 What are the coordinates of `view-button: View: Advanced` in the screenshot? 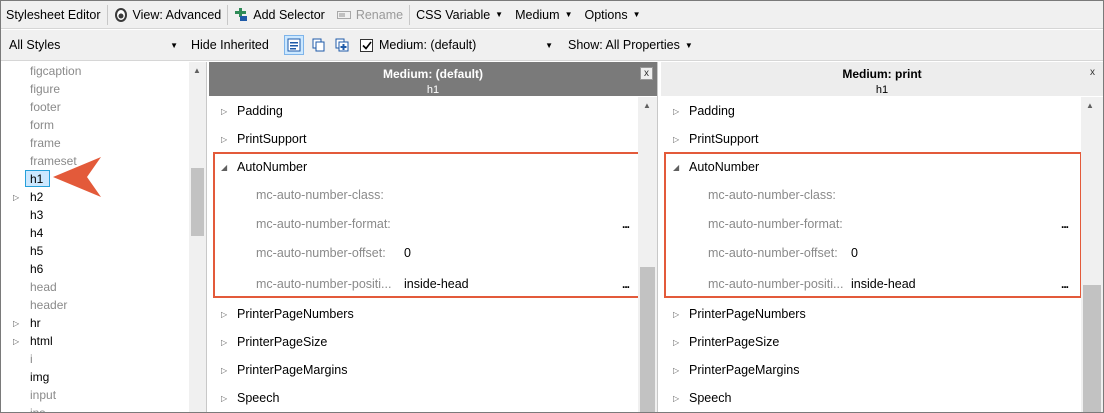 It's located at (168, 15).